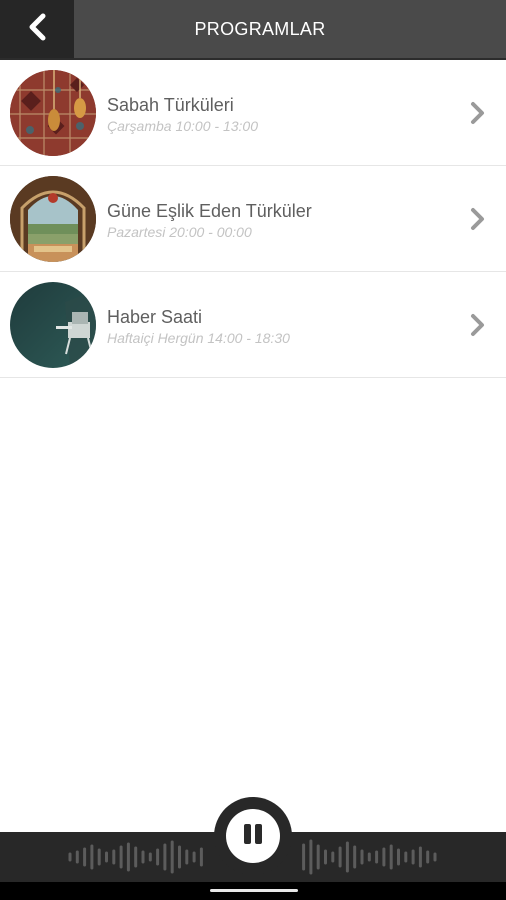 The height and width of the screenshot is (900, 506). What do you see at coordinates (209, 211) in the screenshot?
I see `program-title: Güne Eşlik Eden Türküler` at bounding box center [209, 211].